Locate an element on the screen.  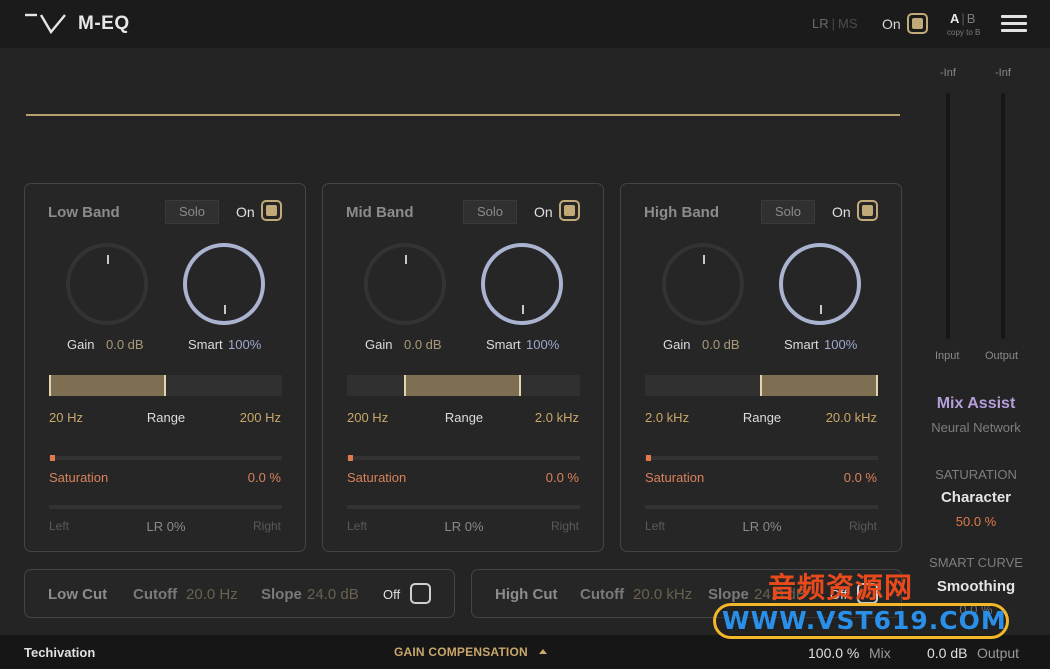
lr-ms-toggle: LR | MS is located at coordinates (835, 23).